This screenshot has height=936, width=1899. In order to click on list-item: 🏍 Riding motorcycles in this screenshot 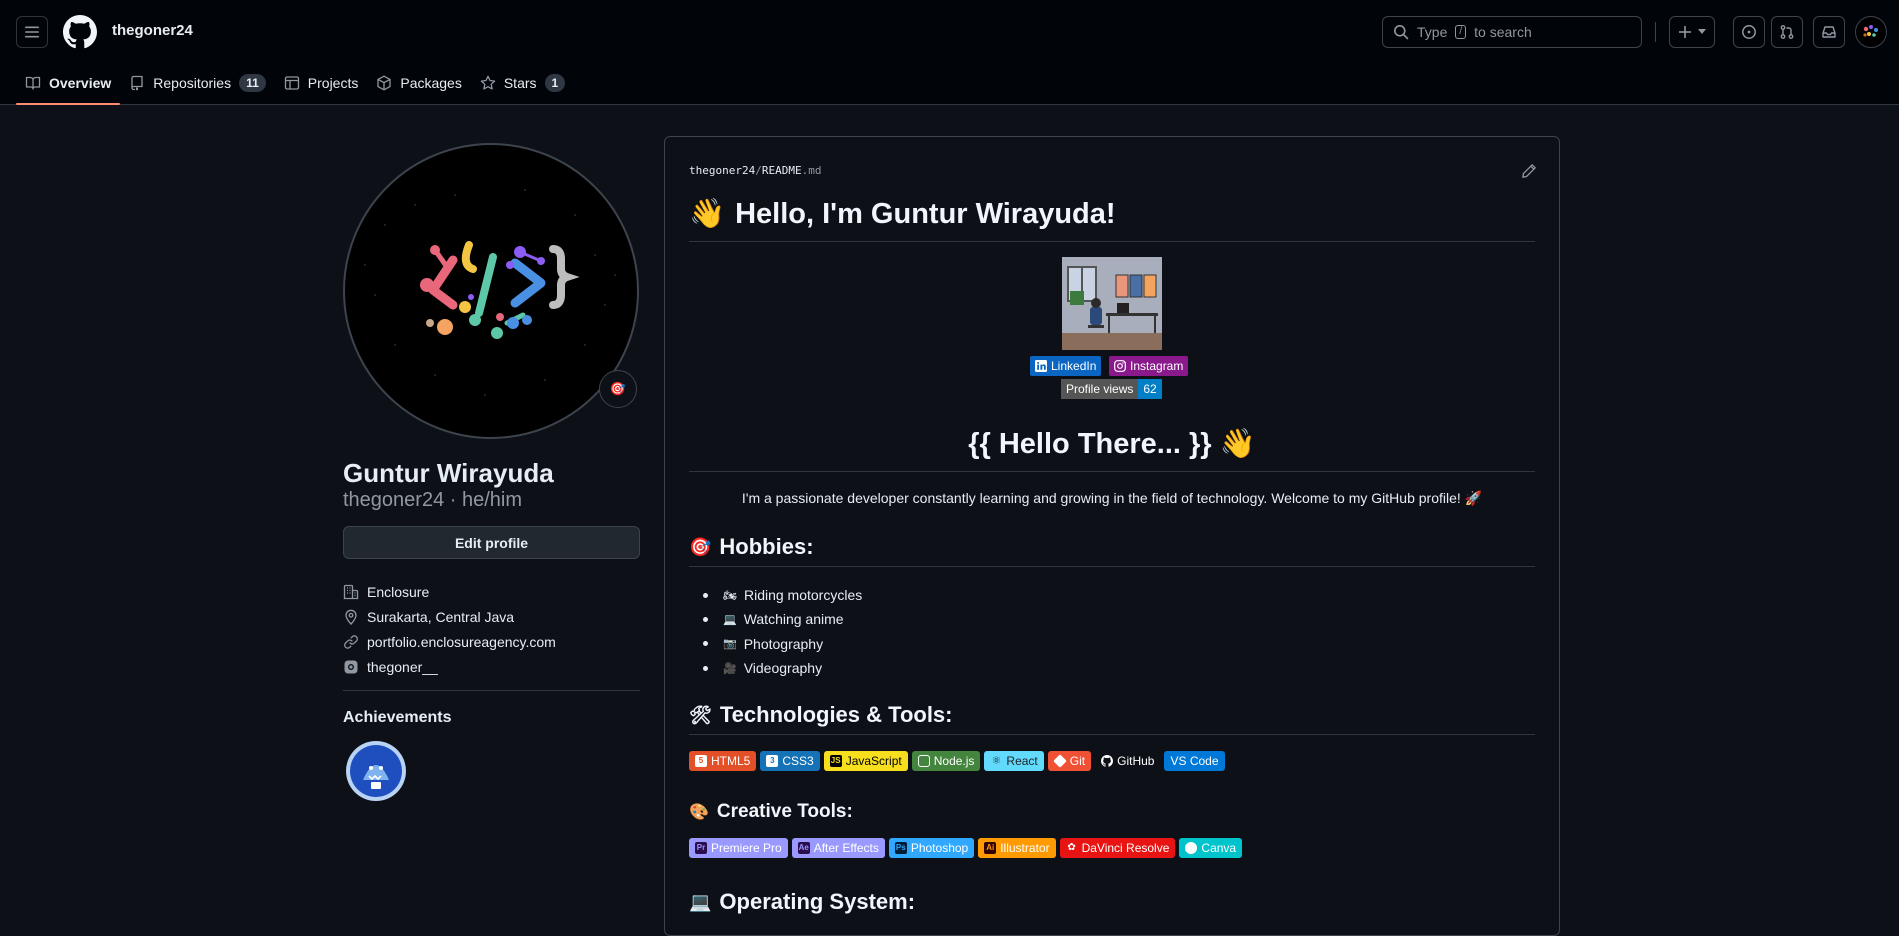, I will do `click(782, 595)`.